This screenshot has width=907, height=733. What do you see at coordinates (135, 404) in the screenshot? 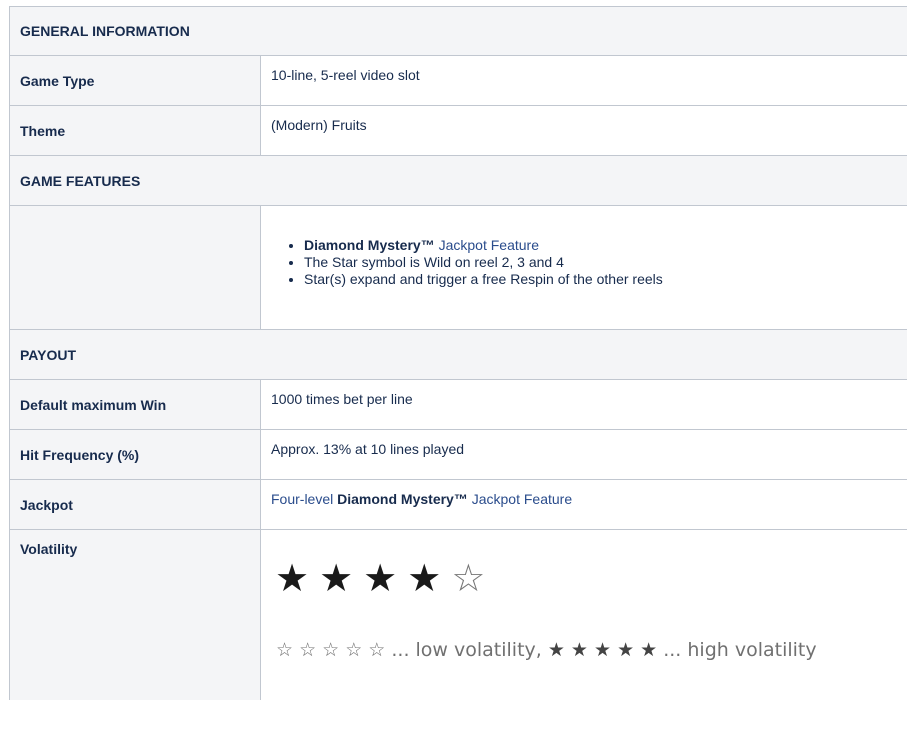
I see `row-label-max-win: Default maximum Win` at bounding box center [135, 404].